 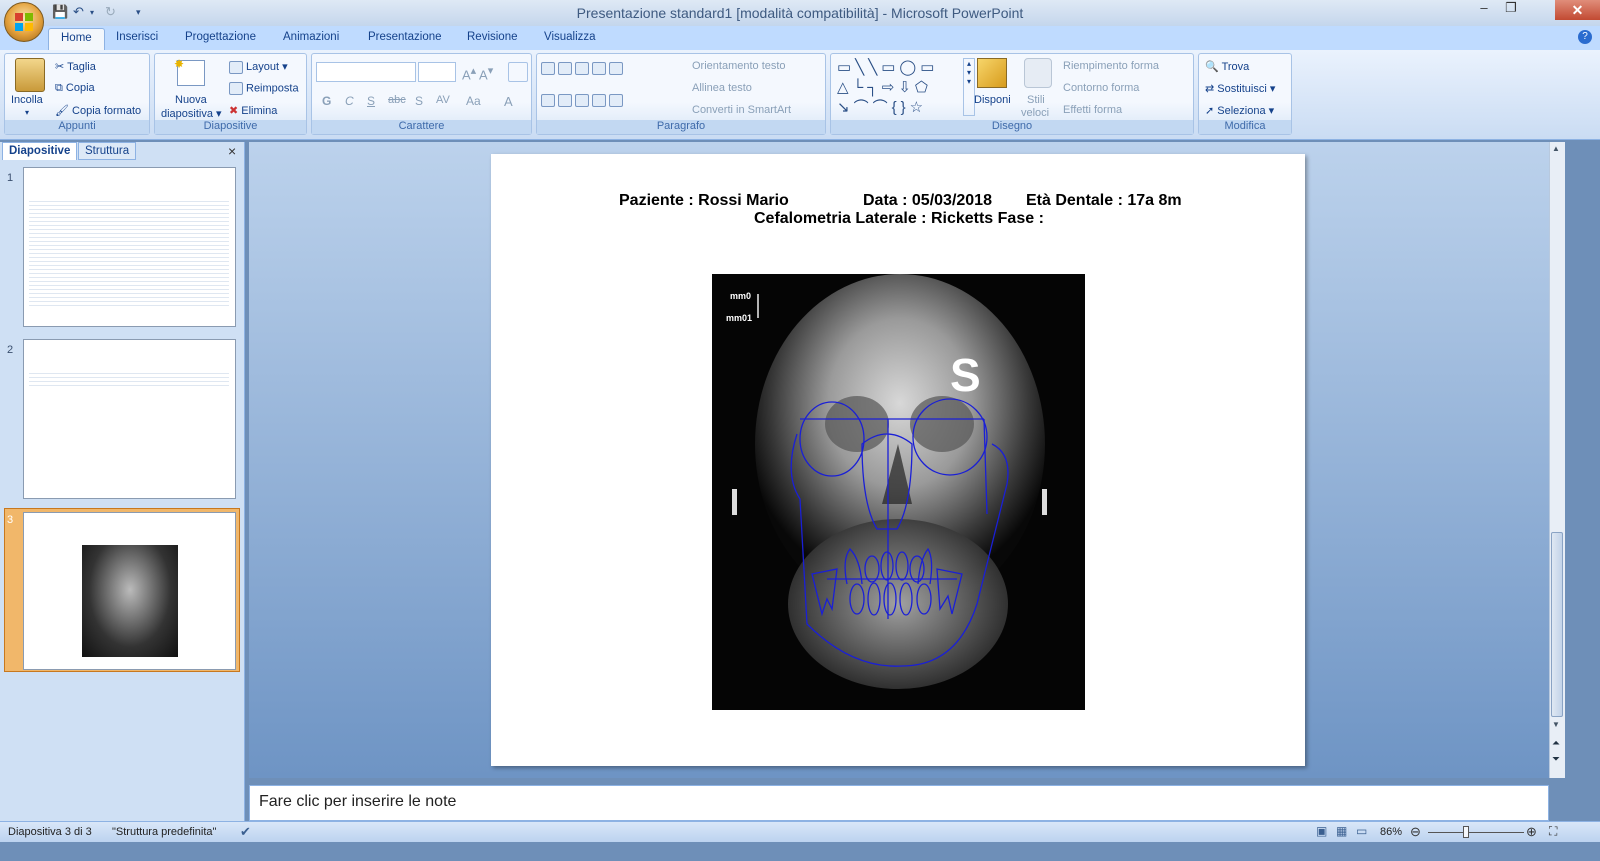 I want to click on close-button: ✕, so click(x=1577, y=10).